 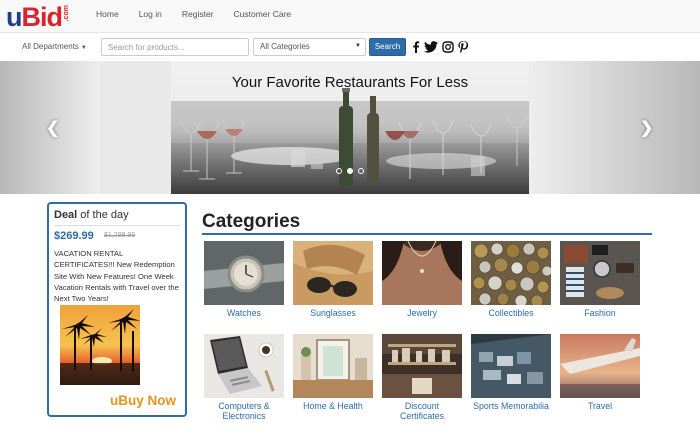 I want to click on store-shelves-photo, so click(x=422, y=366).